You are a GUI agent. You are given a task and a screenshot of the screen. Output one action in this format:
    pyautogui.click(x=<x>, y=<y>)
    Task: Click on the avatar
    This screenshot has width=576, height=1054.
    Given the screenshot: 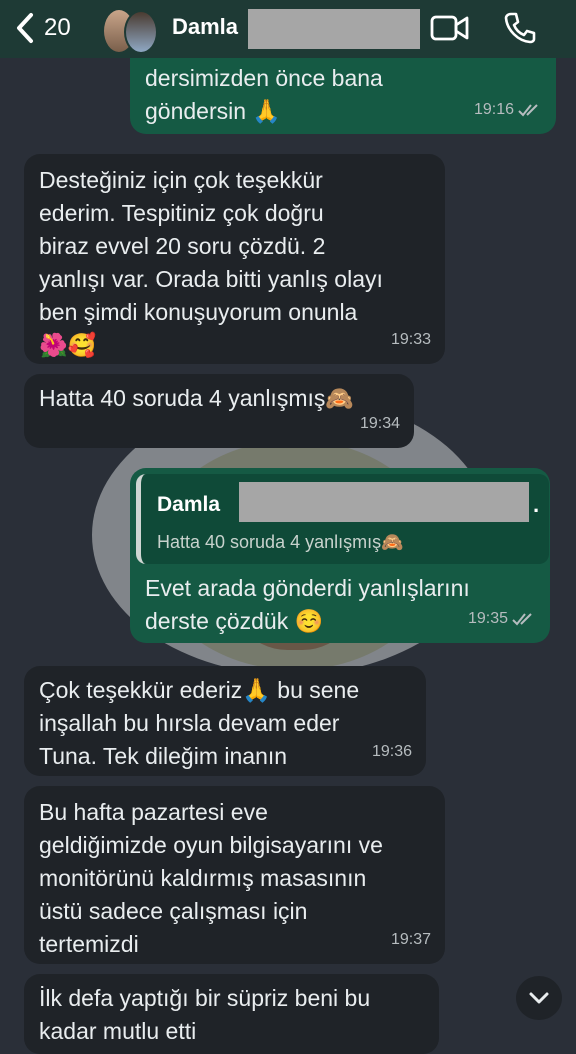 What is the action you would take?
    pyautogui.click(x=130, y=30)
    